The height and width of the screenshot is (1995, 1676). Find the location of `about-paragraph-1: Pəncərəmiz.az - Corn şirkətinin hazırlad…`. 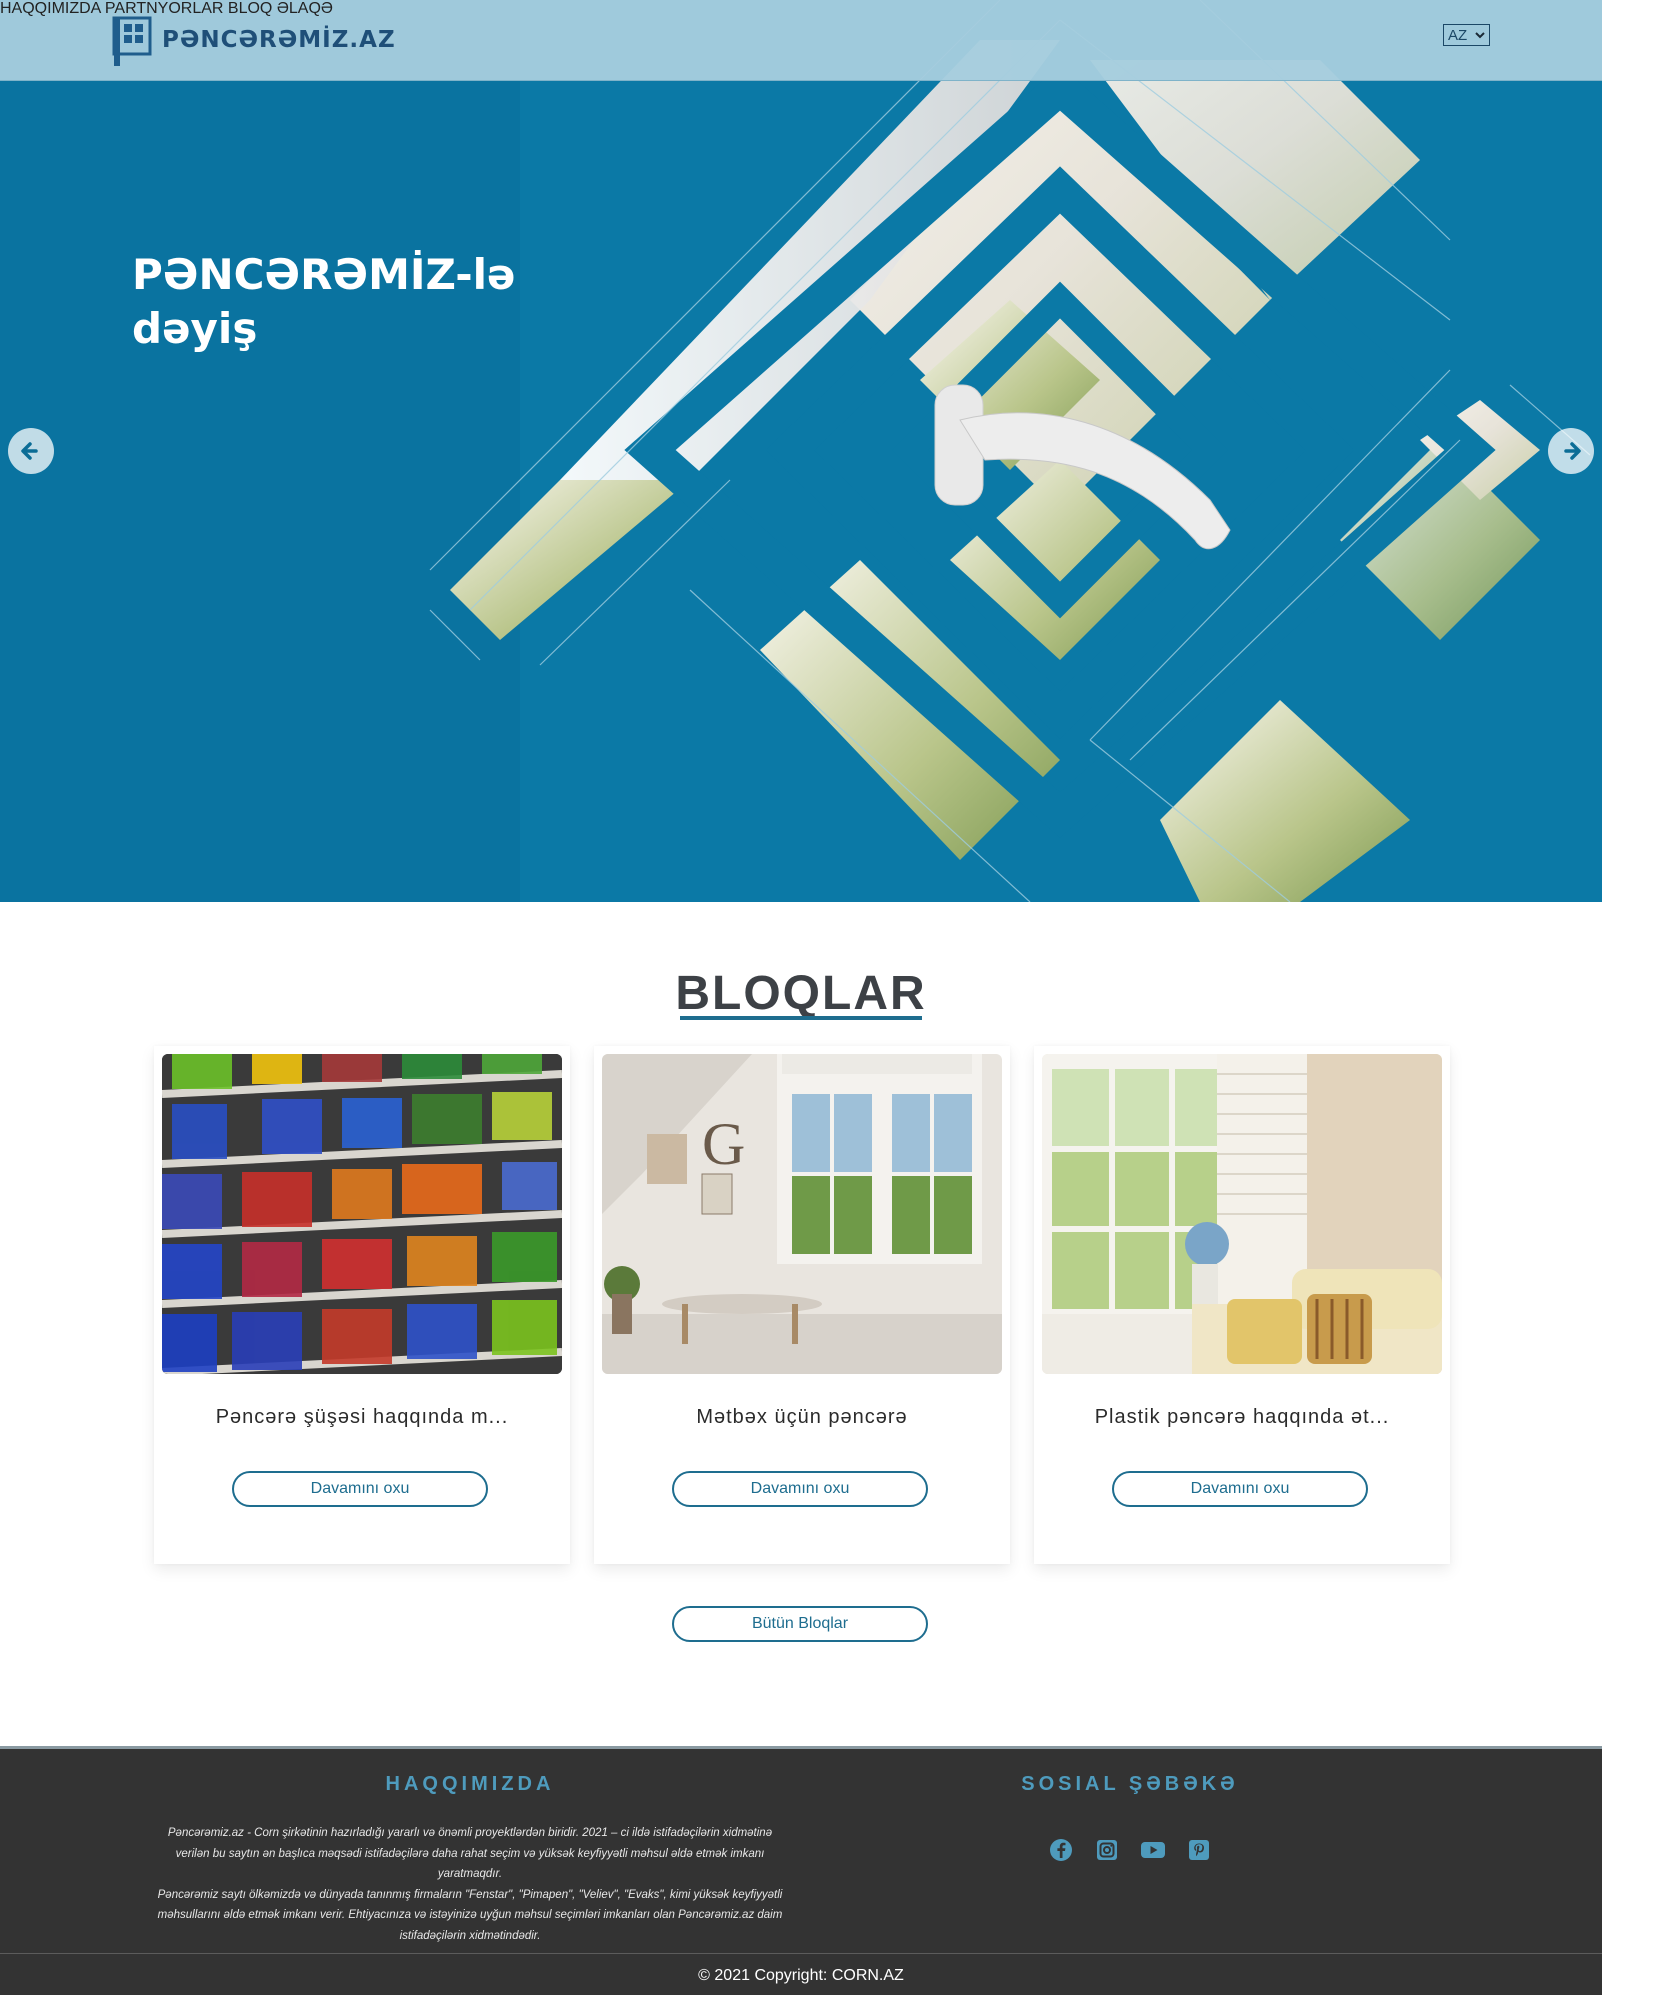

about-paragraph-1: Pəncərəmiz.az - Corn şirkətinin hazırlad… is located at coordinates (470, 1853).